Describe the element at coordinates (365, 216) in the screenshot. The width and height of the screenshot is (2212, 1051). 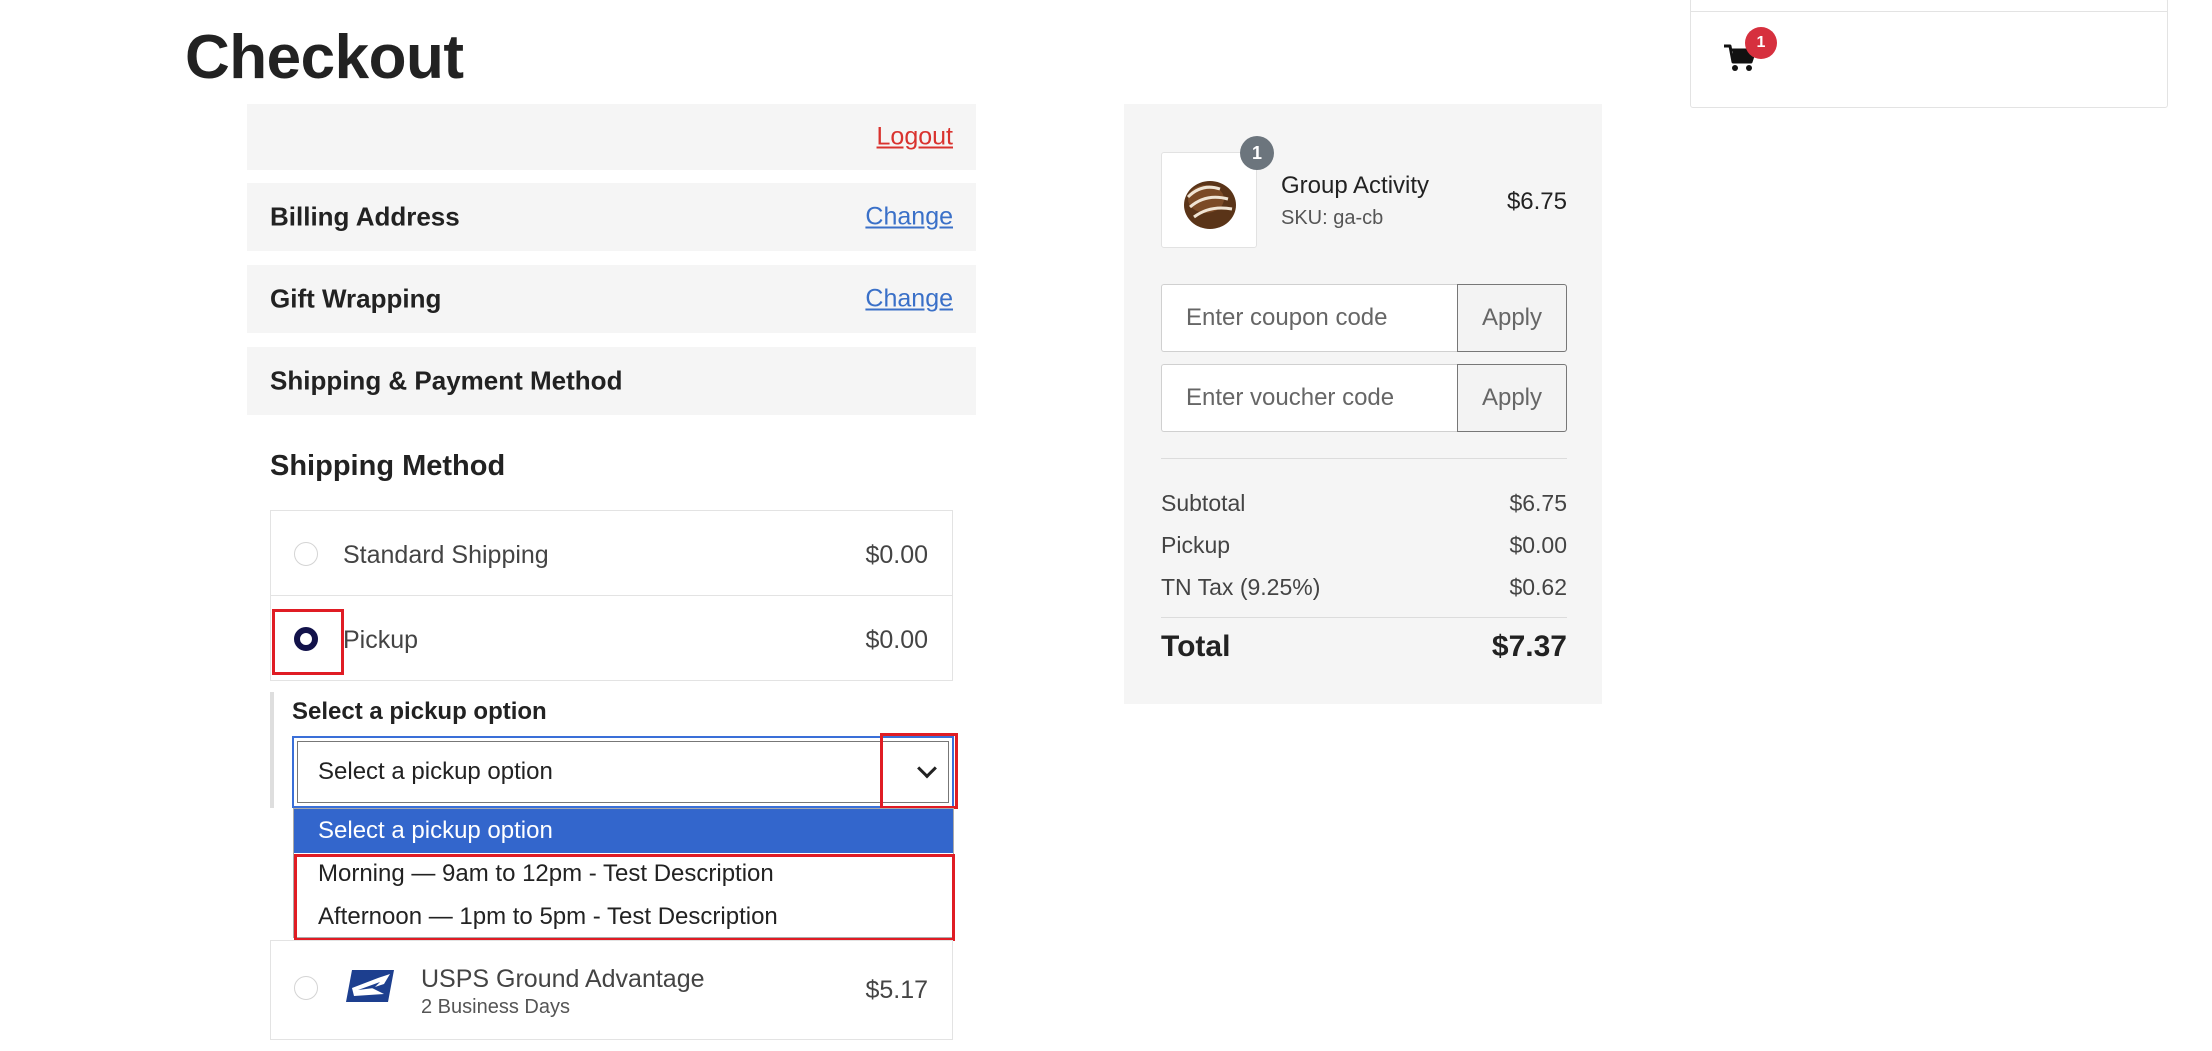
I see `billing-address-title: Billing Address` at that location.